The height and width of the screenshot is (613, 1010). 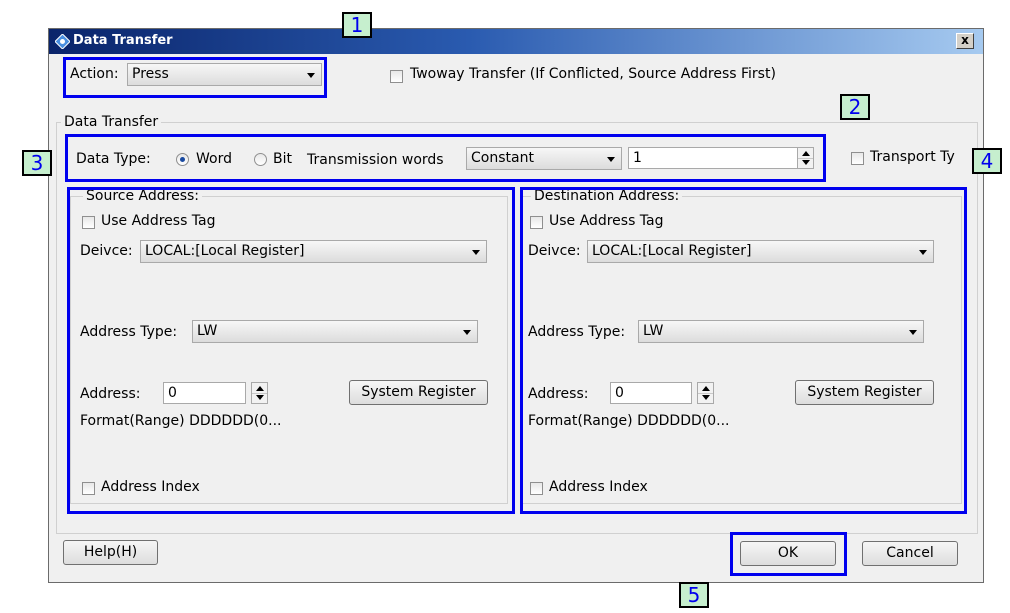 I want to click on title-bar: Data Transfer x, so click(x=516, y=41).